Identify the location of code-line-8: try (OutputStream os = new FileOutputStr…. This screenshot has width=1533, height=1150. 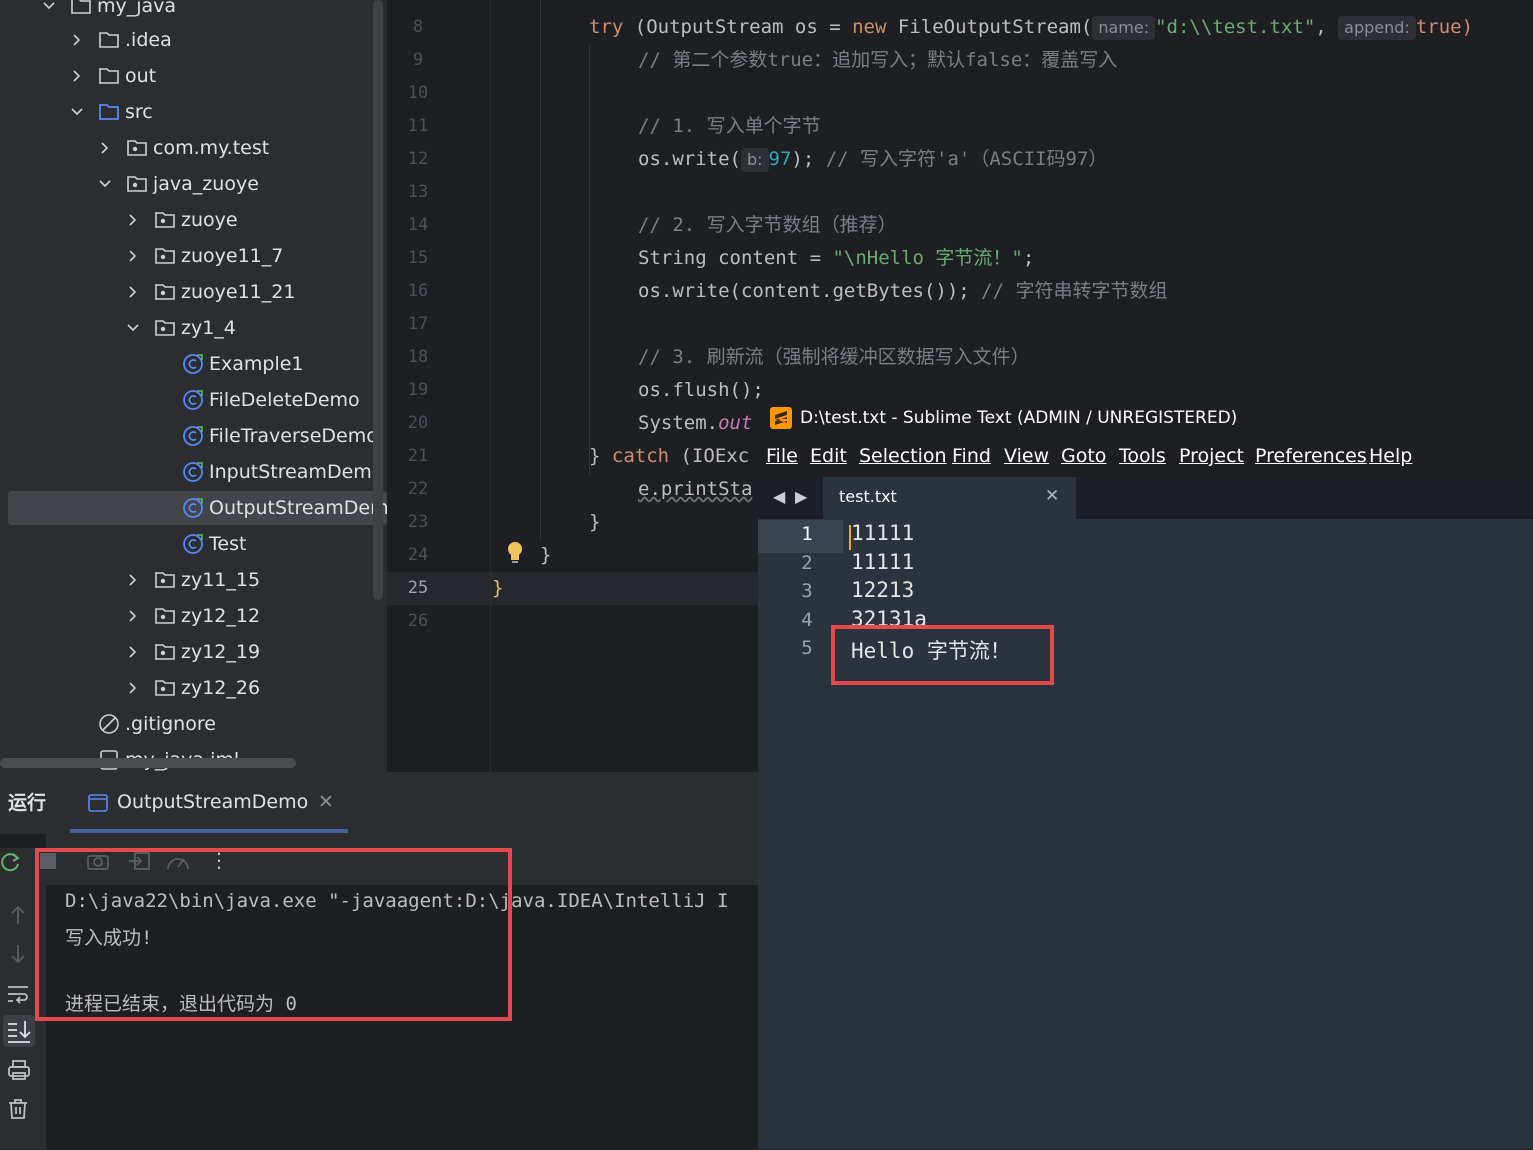
(1031, 28).